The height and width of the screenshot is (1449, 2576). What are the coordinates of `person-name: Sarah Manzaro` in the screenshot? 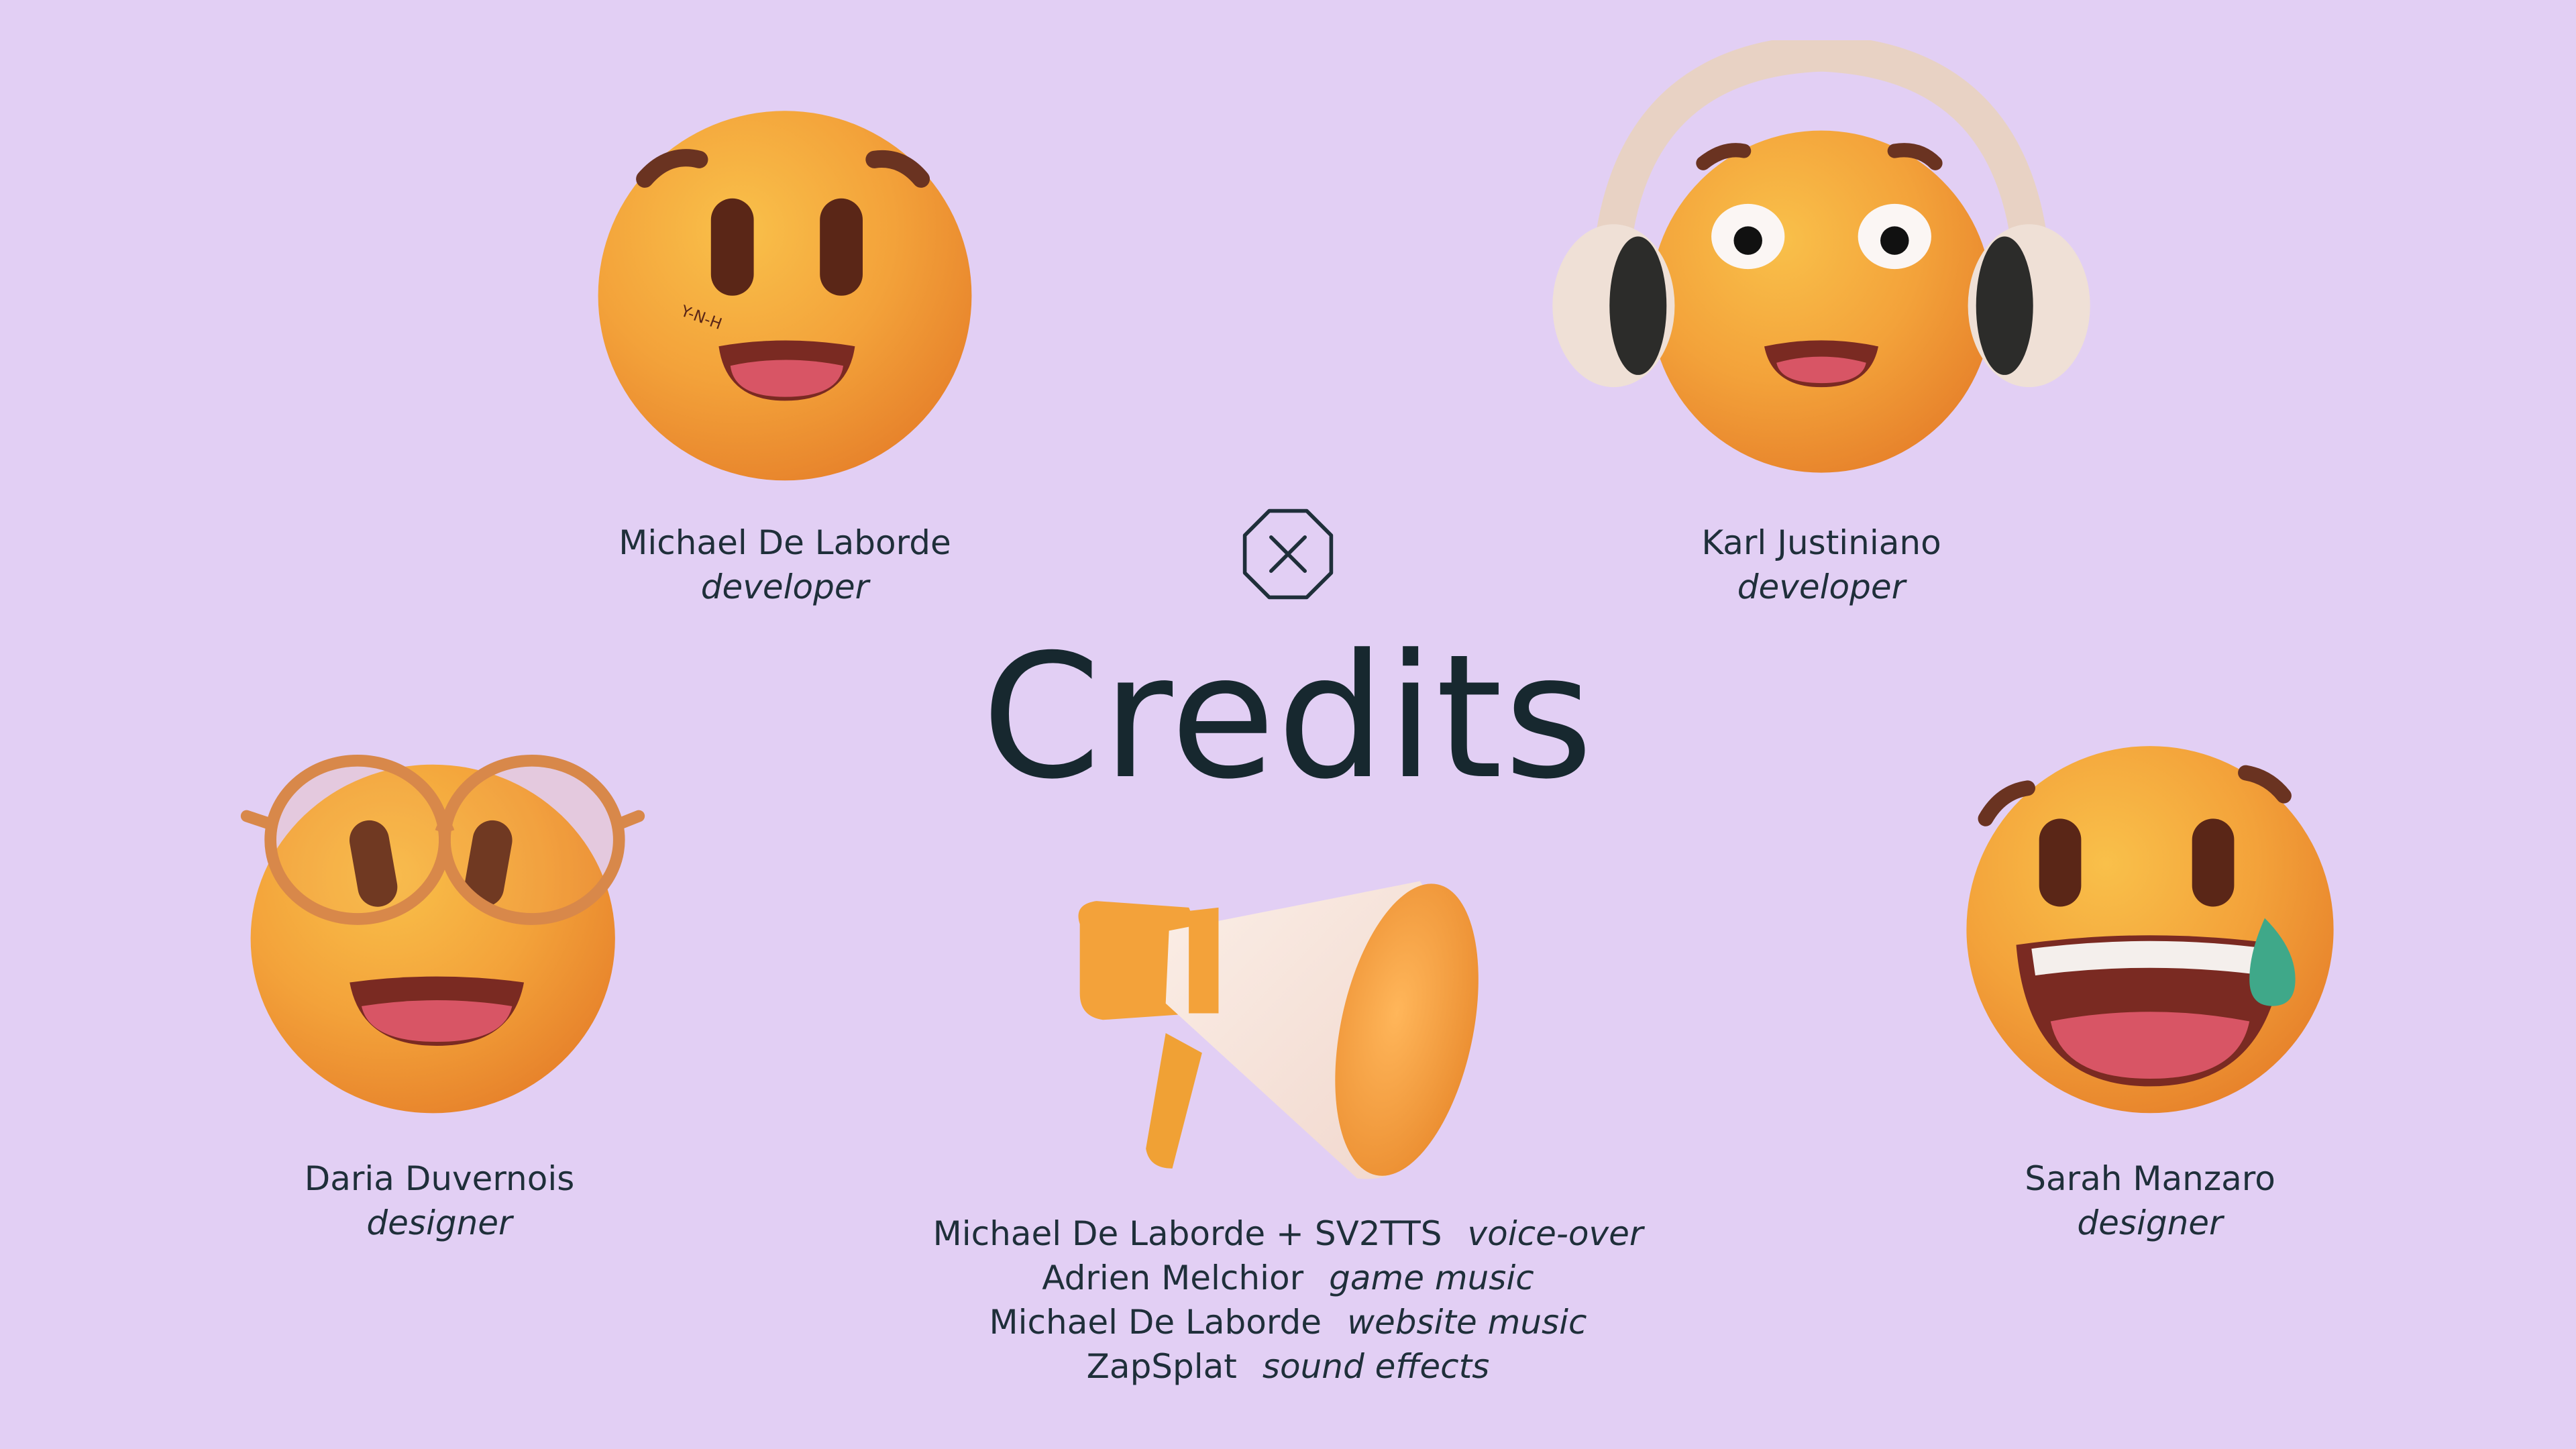 It's located at (2150, 1178).